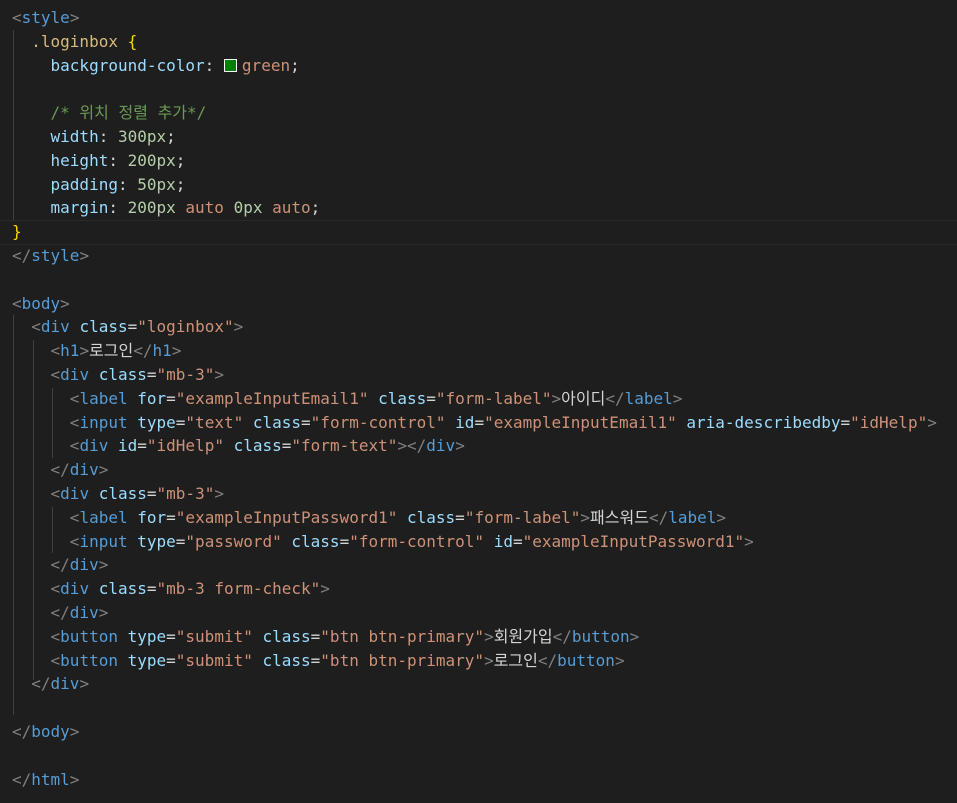  Describe the element at coordinates (474, 208) in the screenshot. I see `code-line: margin: 200px auto 0px auto;` at that location.